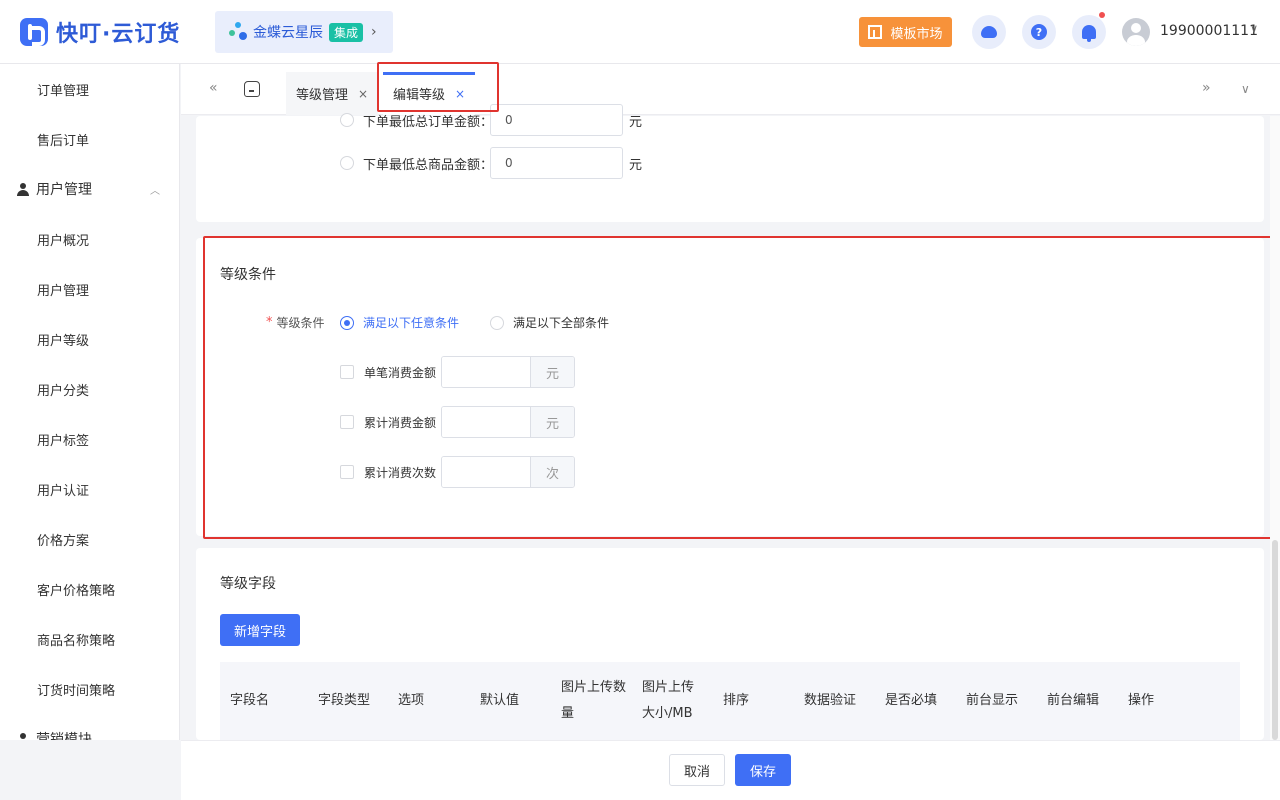 The height and width of the screenshot is (800, 1280). I want to click on sidebar-group-label: 用户管理, so click(64, 190).